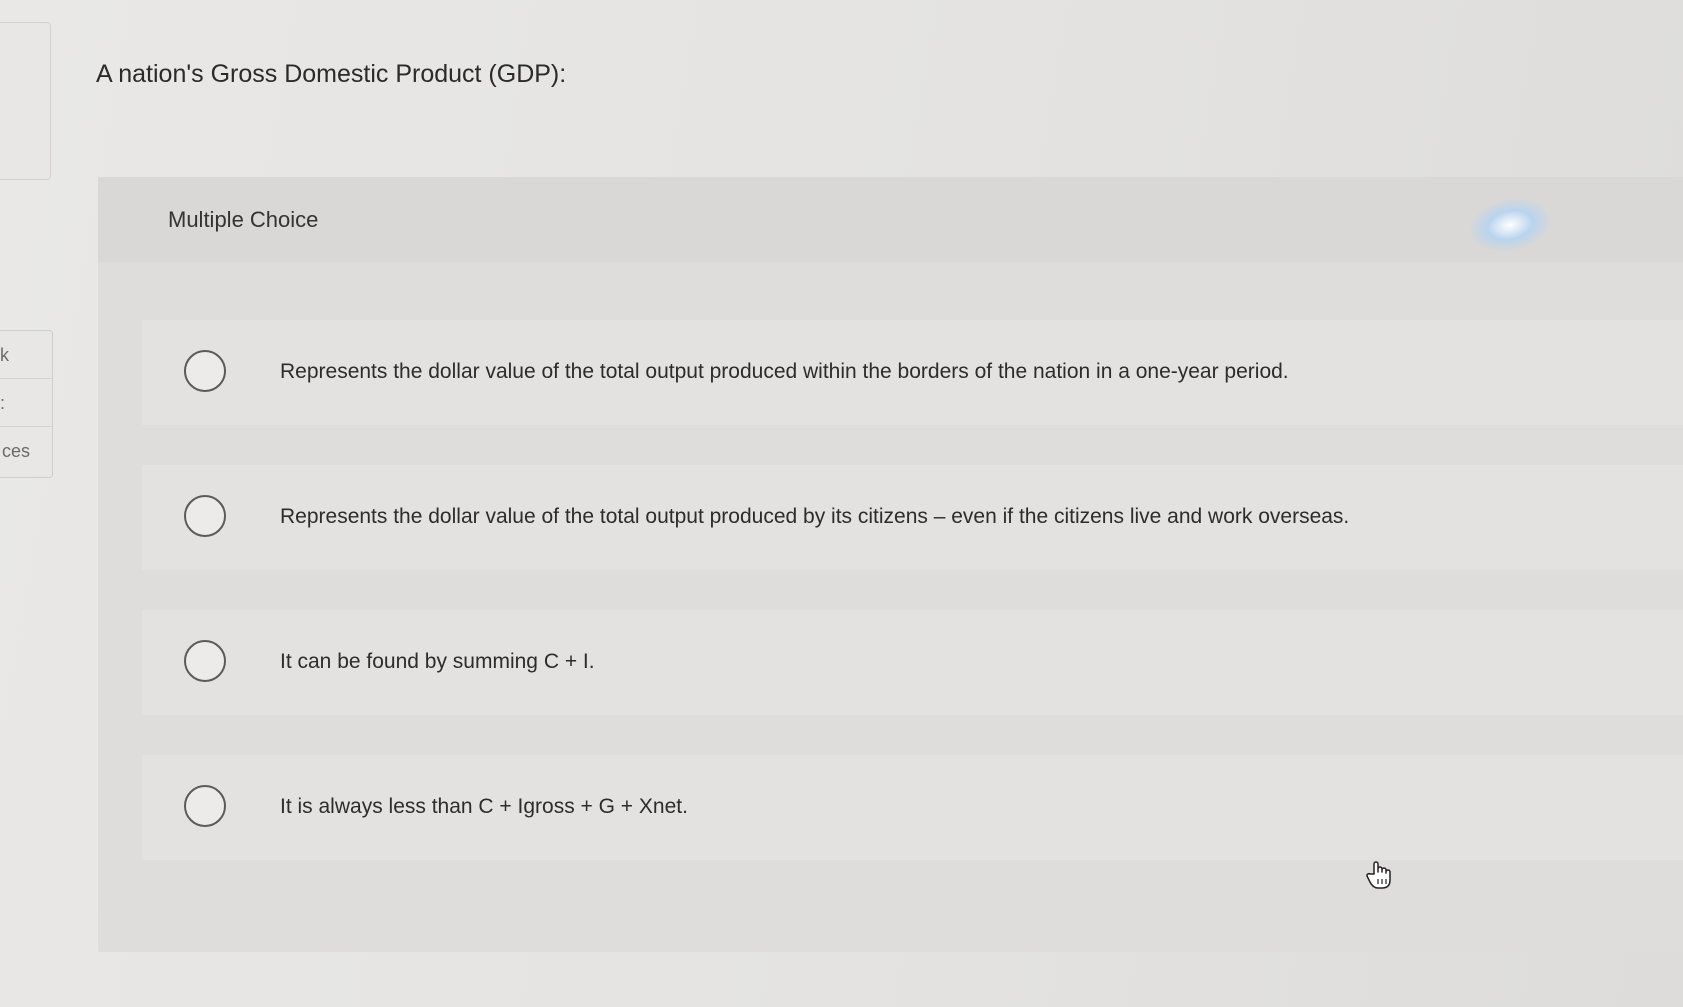 The image size is (1683, 1007). Describe the element at coordinates (331, 74) in the screenshot. I see `question-title: A nation's Gross Domestic Product (GDP):` at that location.